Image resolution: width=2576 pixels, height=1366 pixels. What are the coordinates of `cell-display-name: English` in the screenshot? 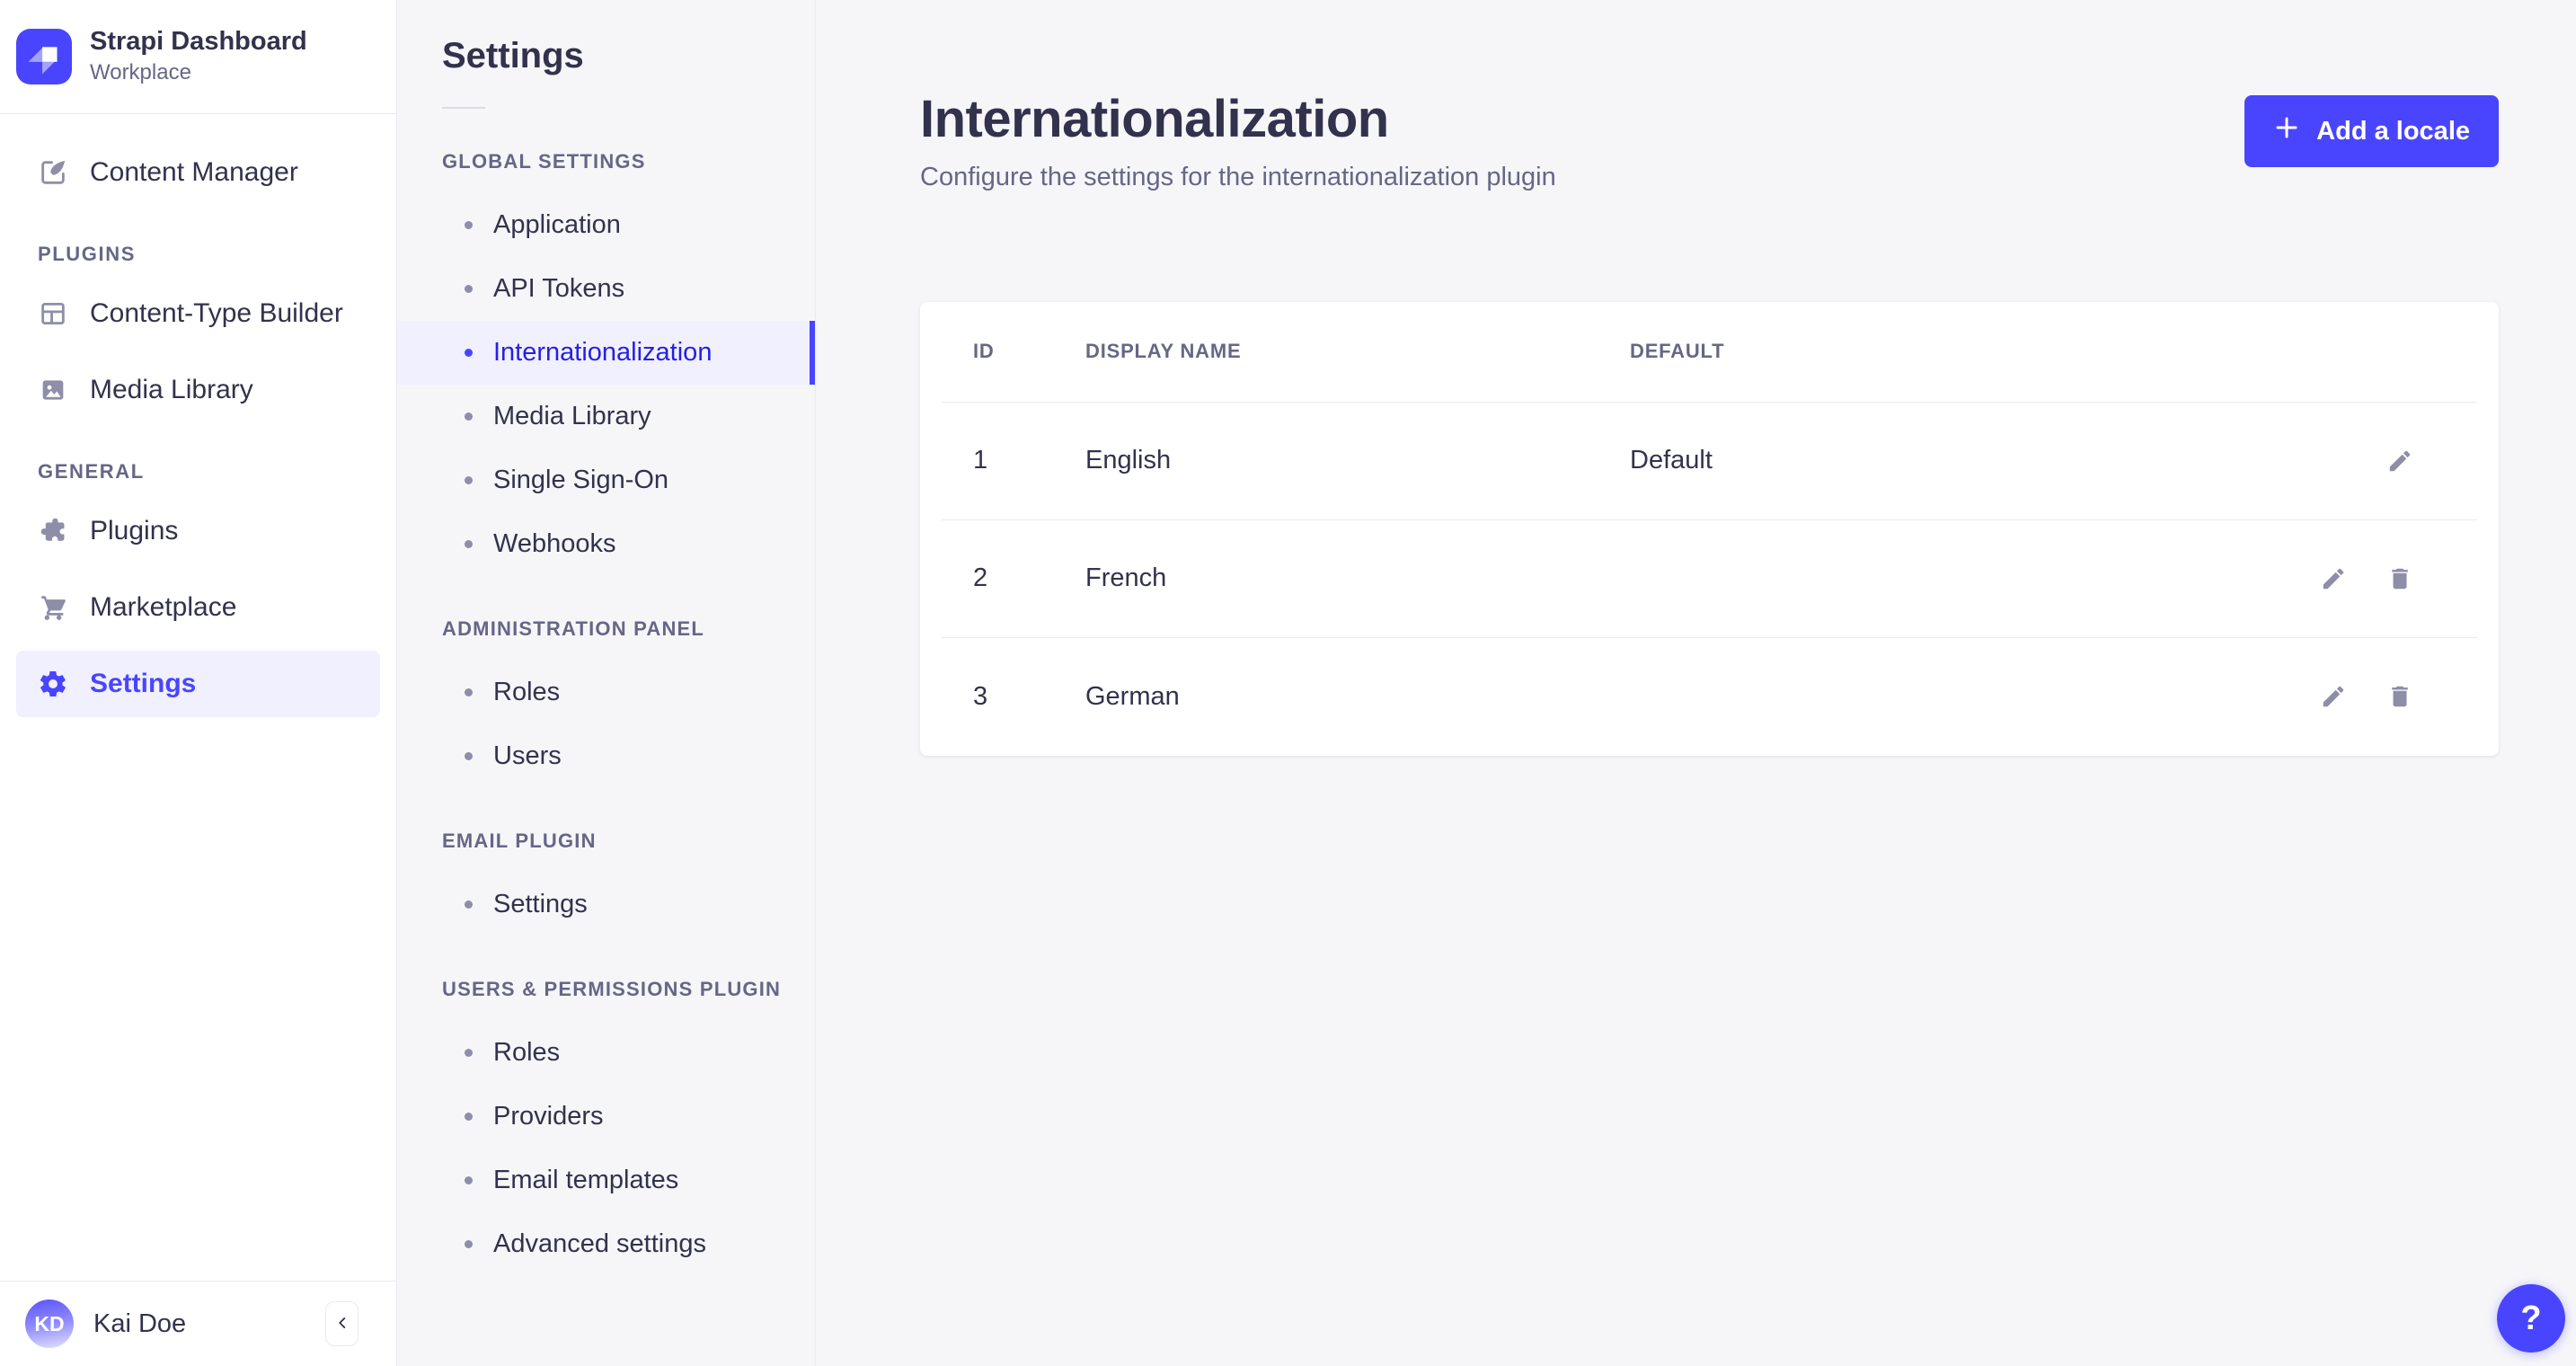 It's located at (1128, 460).